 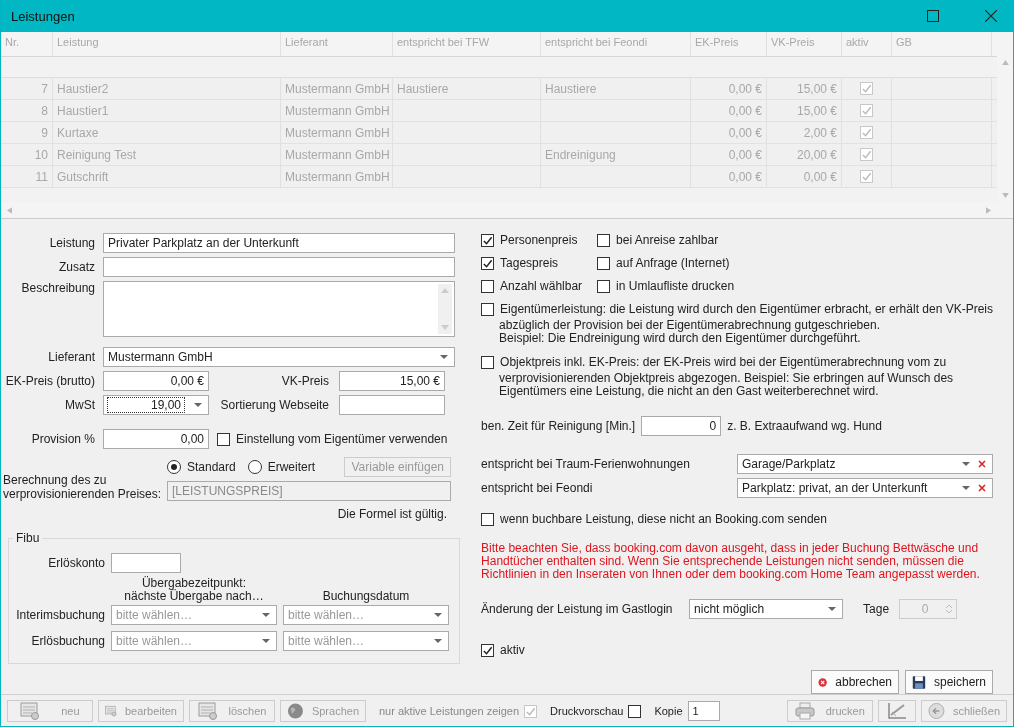 What do you see at coordinates (876, 609) in the screenshot?
I see `field-label: Tage` at bounding box center [876, 609].